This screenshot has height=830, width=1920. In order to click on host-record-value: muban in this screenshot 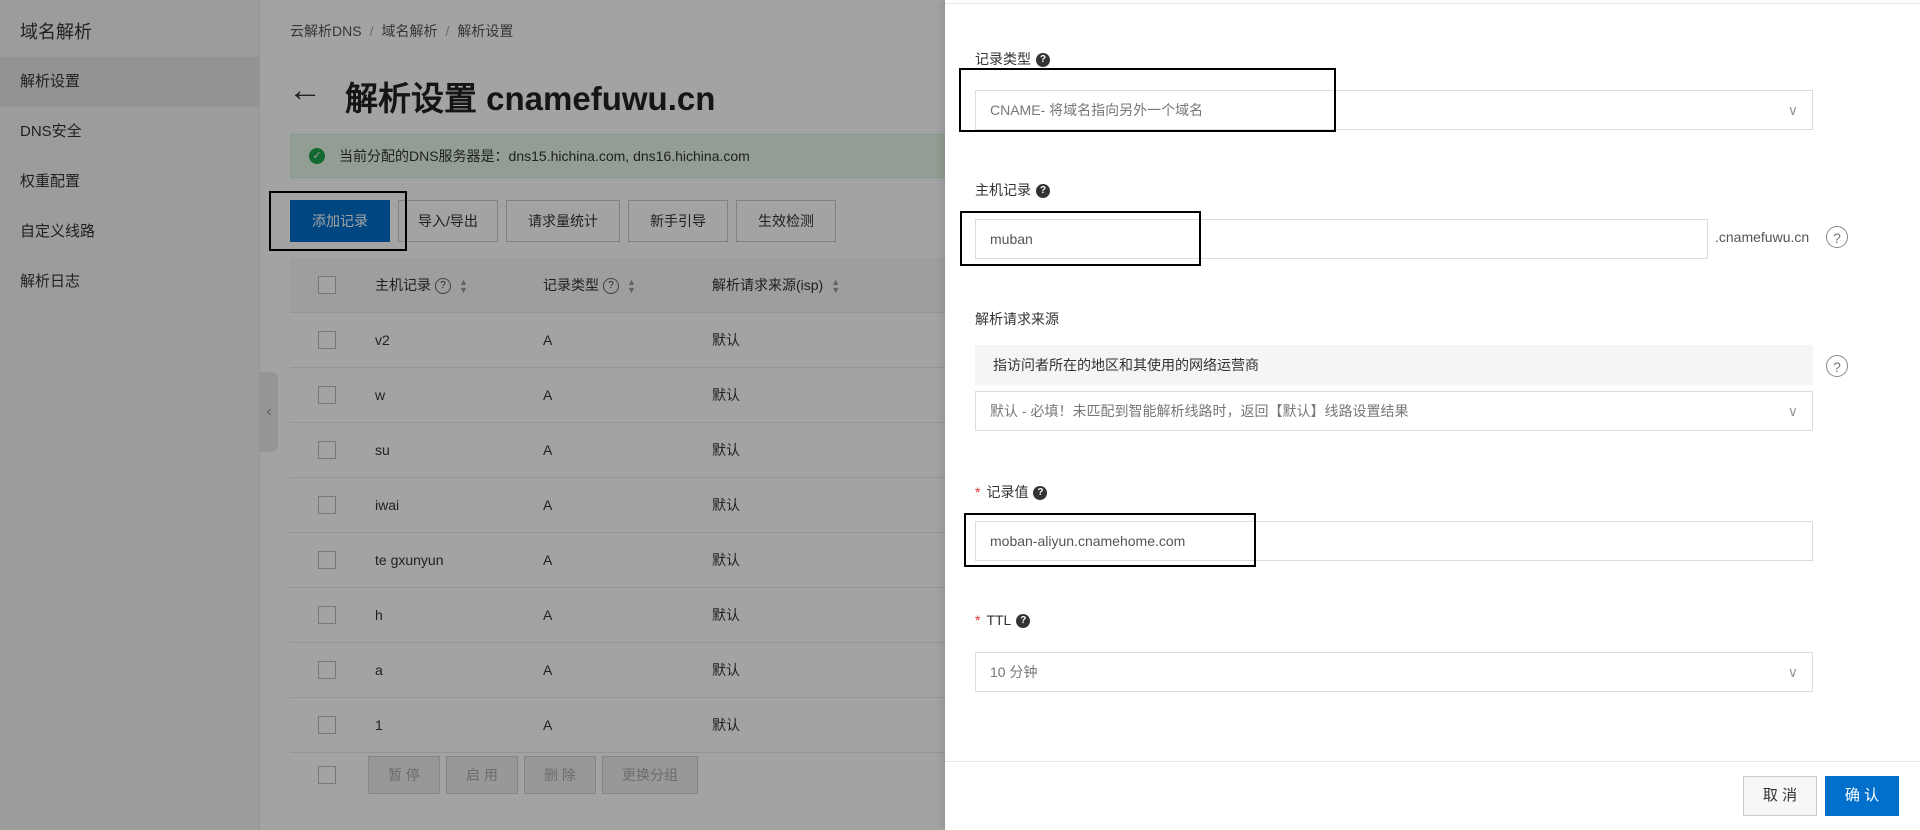, I will do `click(1011, 239)`.